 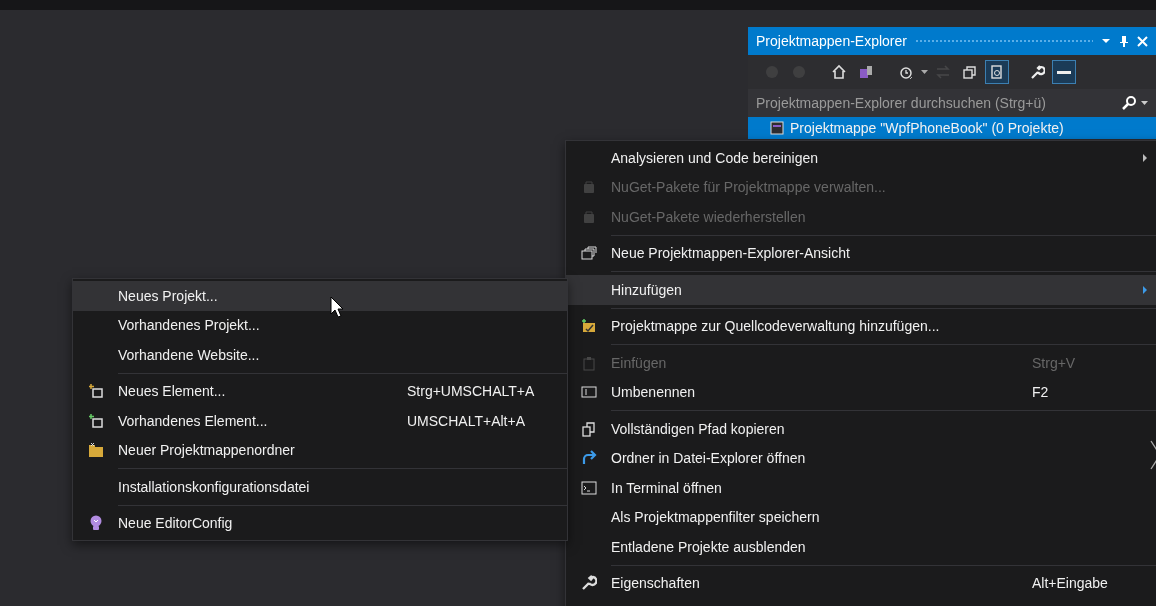 I want to click on search-field: Projektmappen-Explorer durchsuchen (Strg+ü), so click(x=952, y=103).